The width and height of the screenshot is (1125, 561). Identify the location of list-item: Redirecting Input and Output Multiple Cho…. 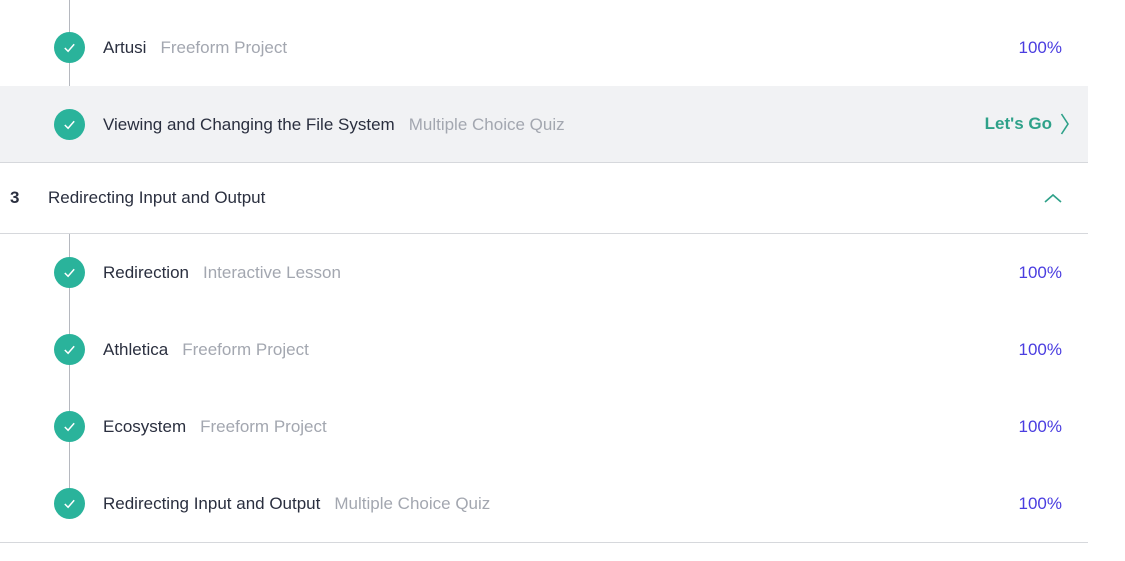
(544, 503).